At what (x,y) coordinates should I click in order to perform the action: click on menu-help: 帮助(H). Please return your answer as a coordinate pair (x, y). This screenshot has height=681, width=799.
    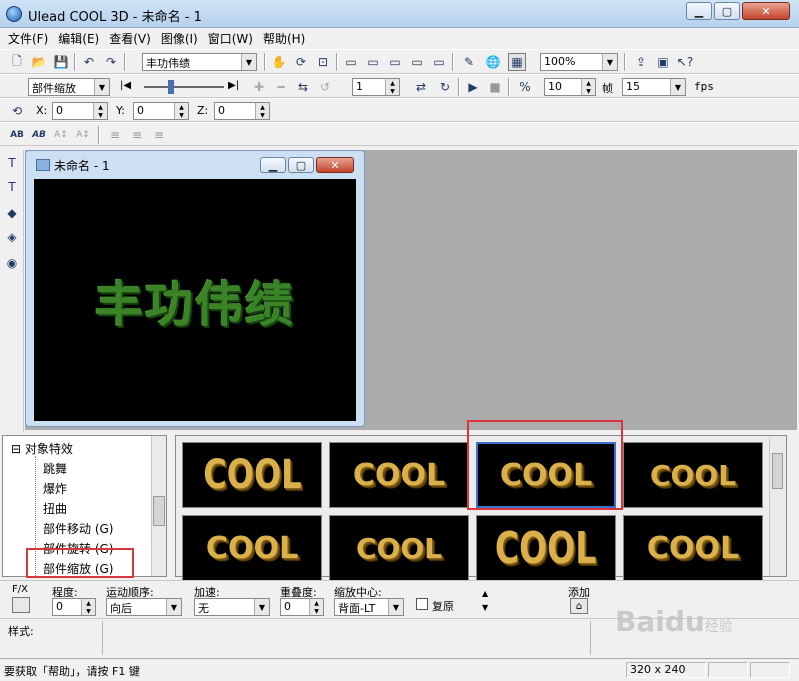
    Looking at the image, I should click on (285, 38).